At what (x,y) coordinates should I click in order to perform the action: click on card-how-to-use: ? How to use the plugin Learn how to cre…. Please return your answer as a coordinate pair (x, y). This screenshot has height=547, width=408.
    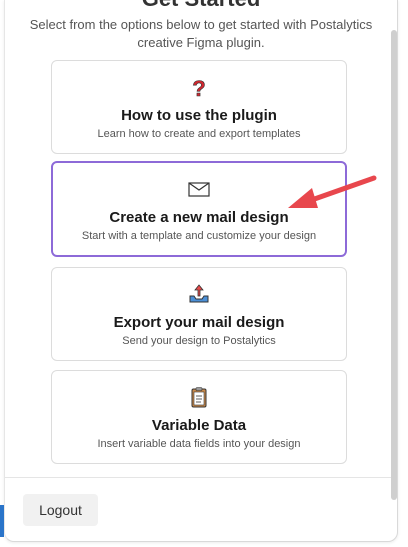
    Looking at the image, I should click on (199, 107).